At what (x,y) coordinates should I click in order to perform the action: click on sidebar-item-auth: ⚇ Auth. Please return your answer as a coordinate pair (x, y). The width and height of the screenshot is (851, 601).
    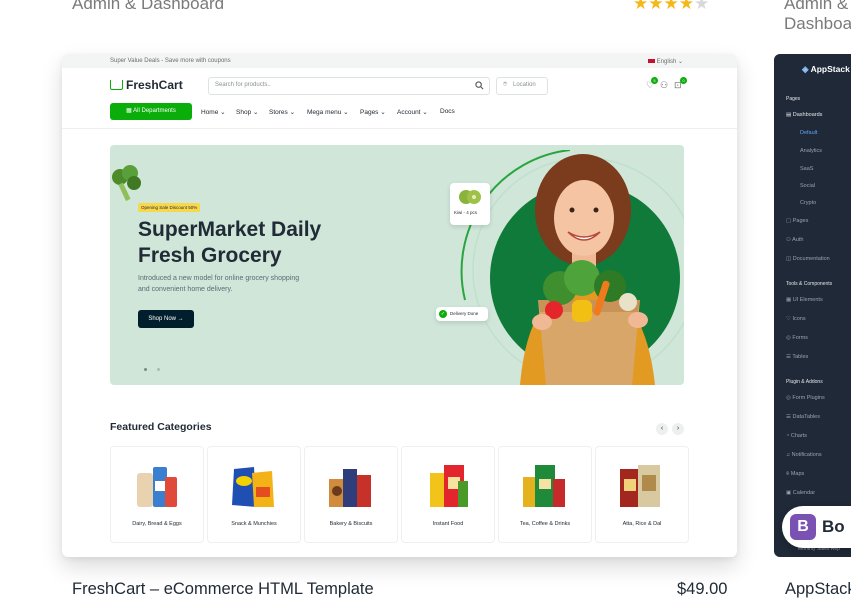
    Looking at the image, I should click on (795, 240).